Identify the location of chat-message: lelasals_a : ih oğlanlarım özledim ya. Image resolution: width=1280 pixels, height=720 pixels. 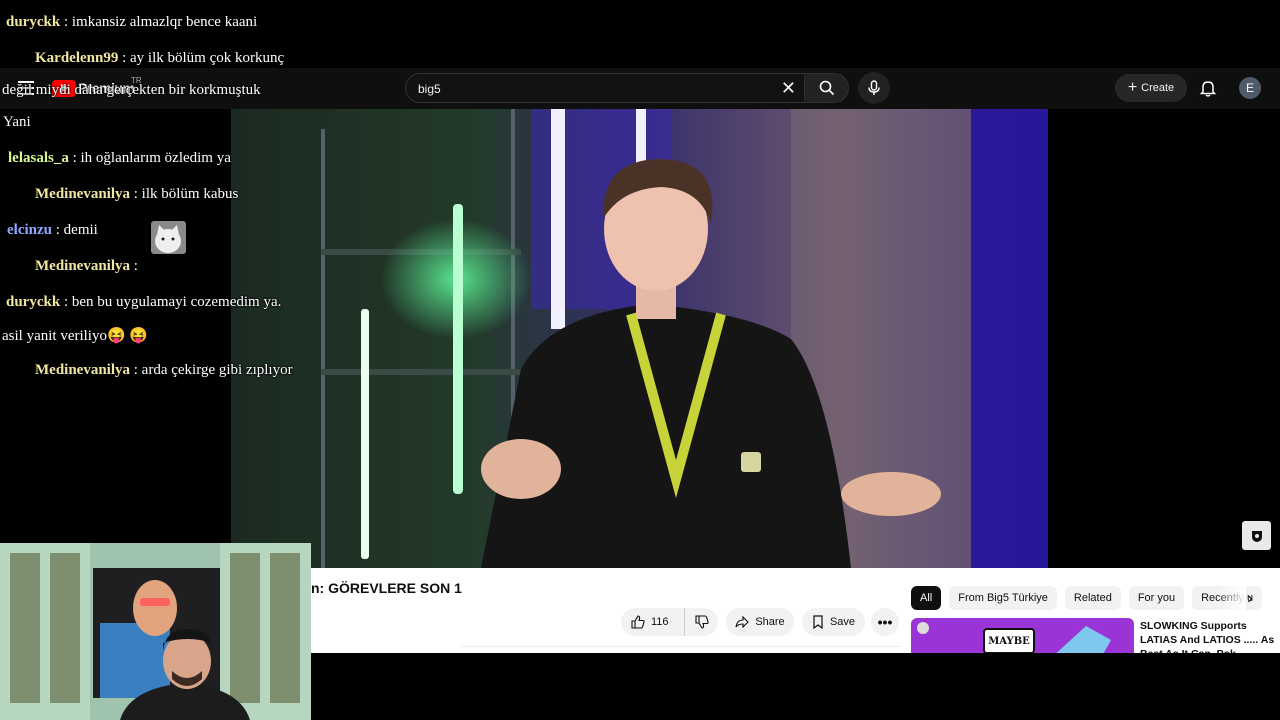
(119, 158).